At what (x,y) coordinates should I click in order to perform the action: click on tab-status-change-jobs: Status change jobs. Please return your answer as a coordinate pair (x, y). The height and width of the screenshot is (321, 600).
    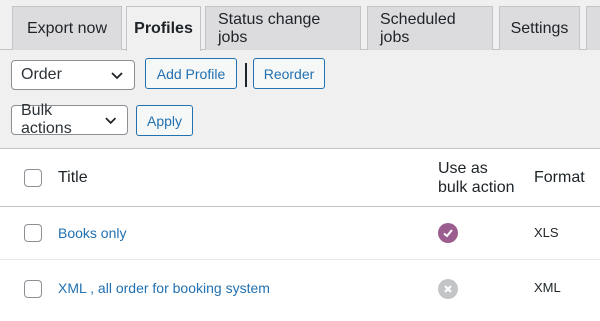
    Looking at the image, I should click on (283, 28).